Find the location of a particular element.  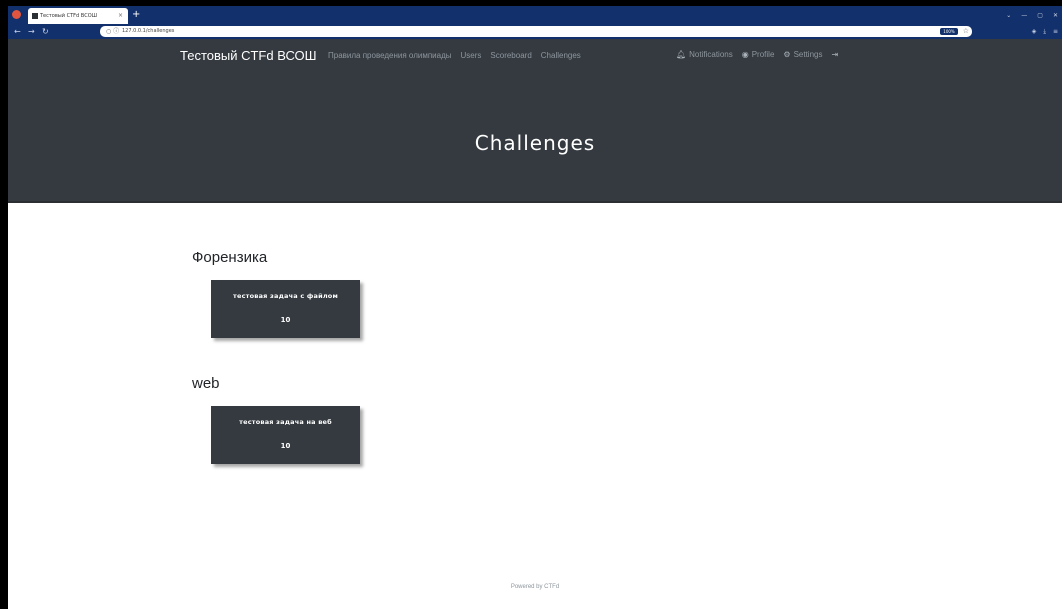

nav-right: 🔔︎ Notifications ◉ Profile ⚙ Settings ⇥ is located at coordinates (758, 54).